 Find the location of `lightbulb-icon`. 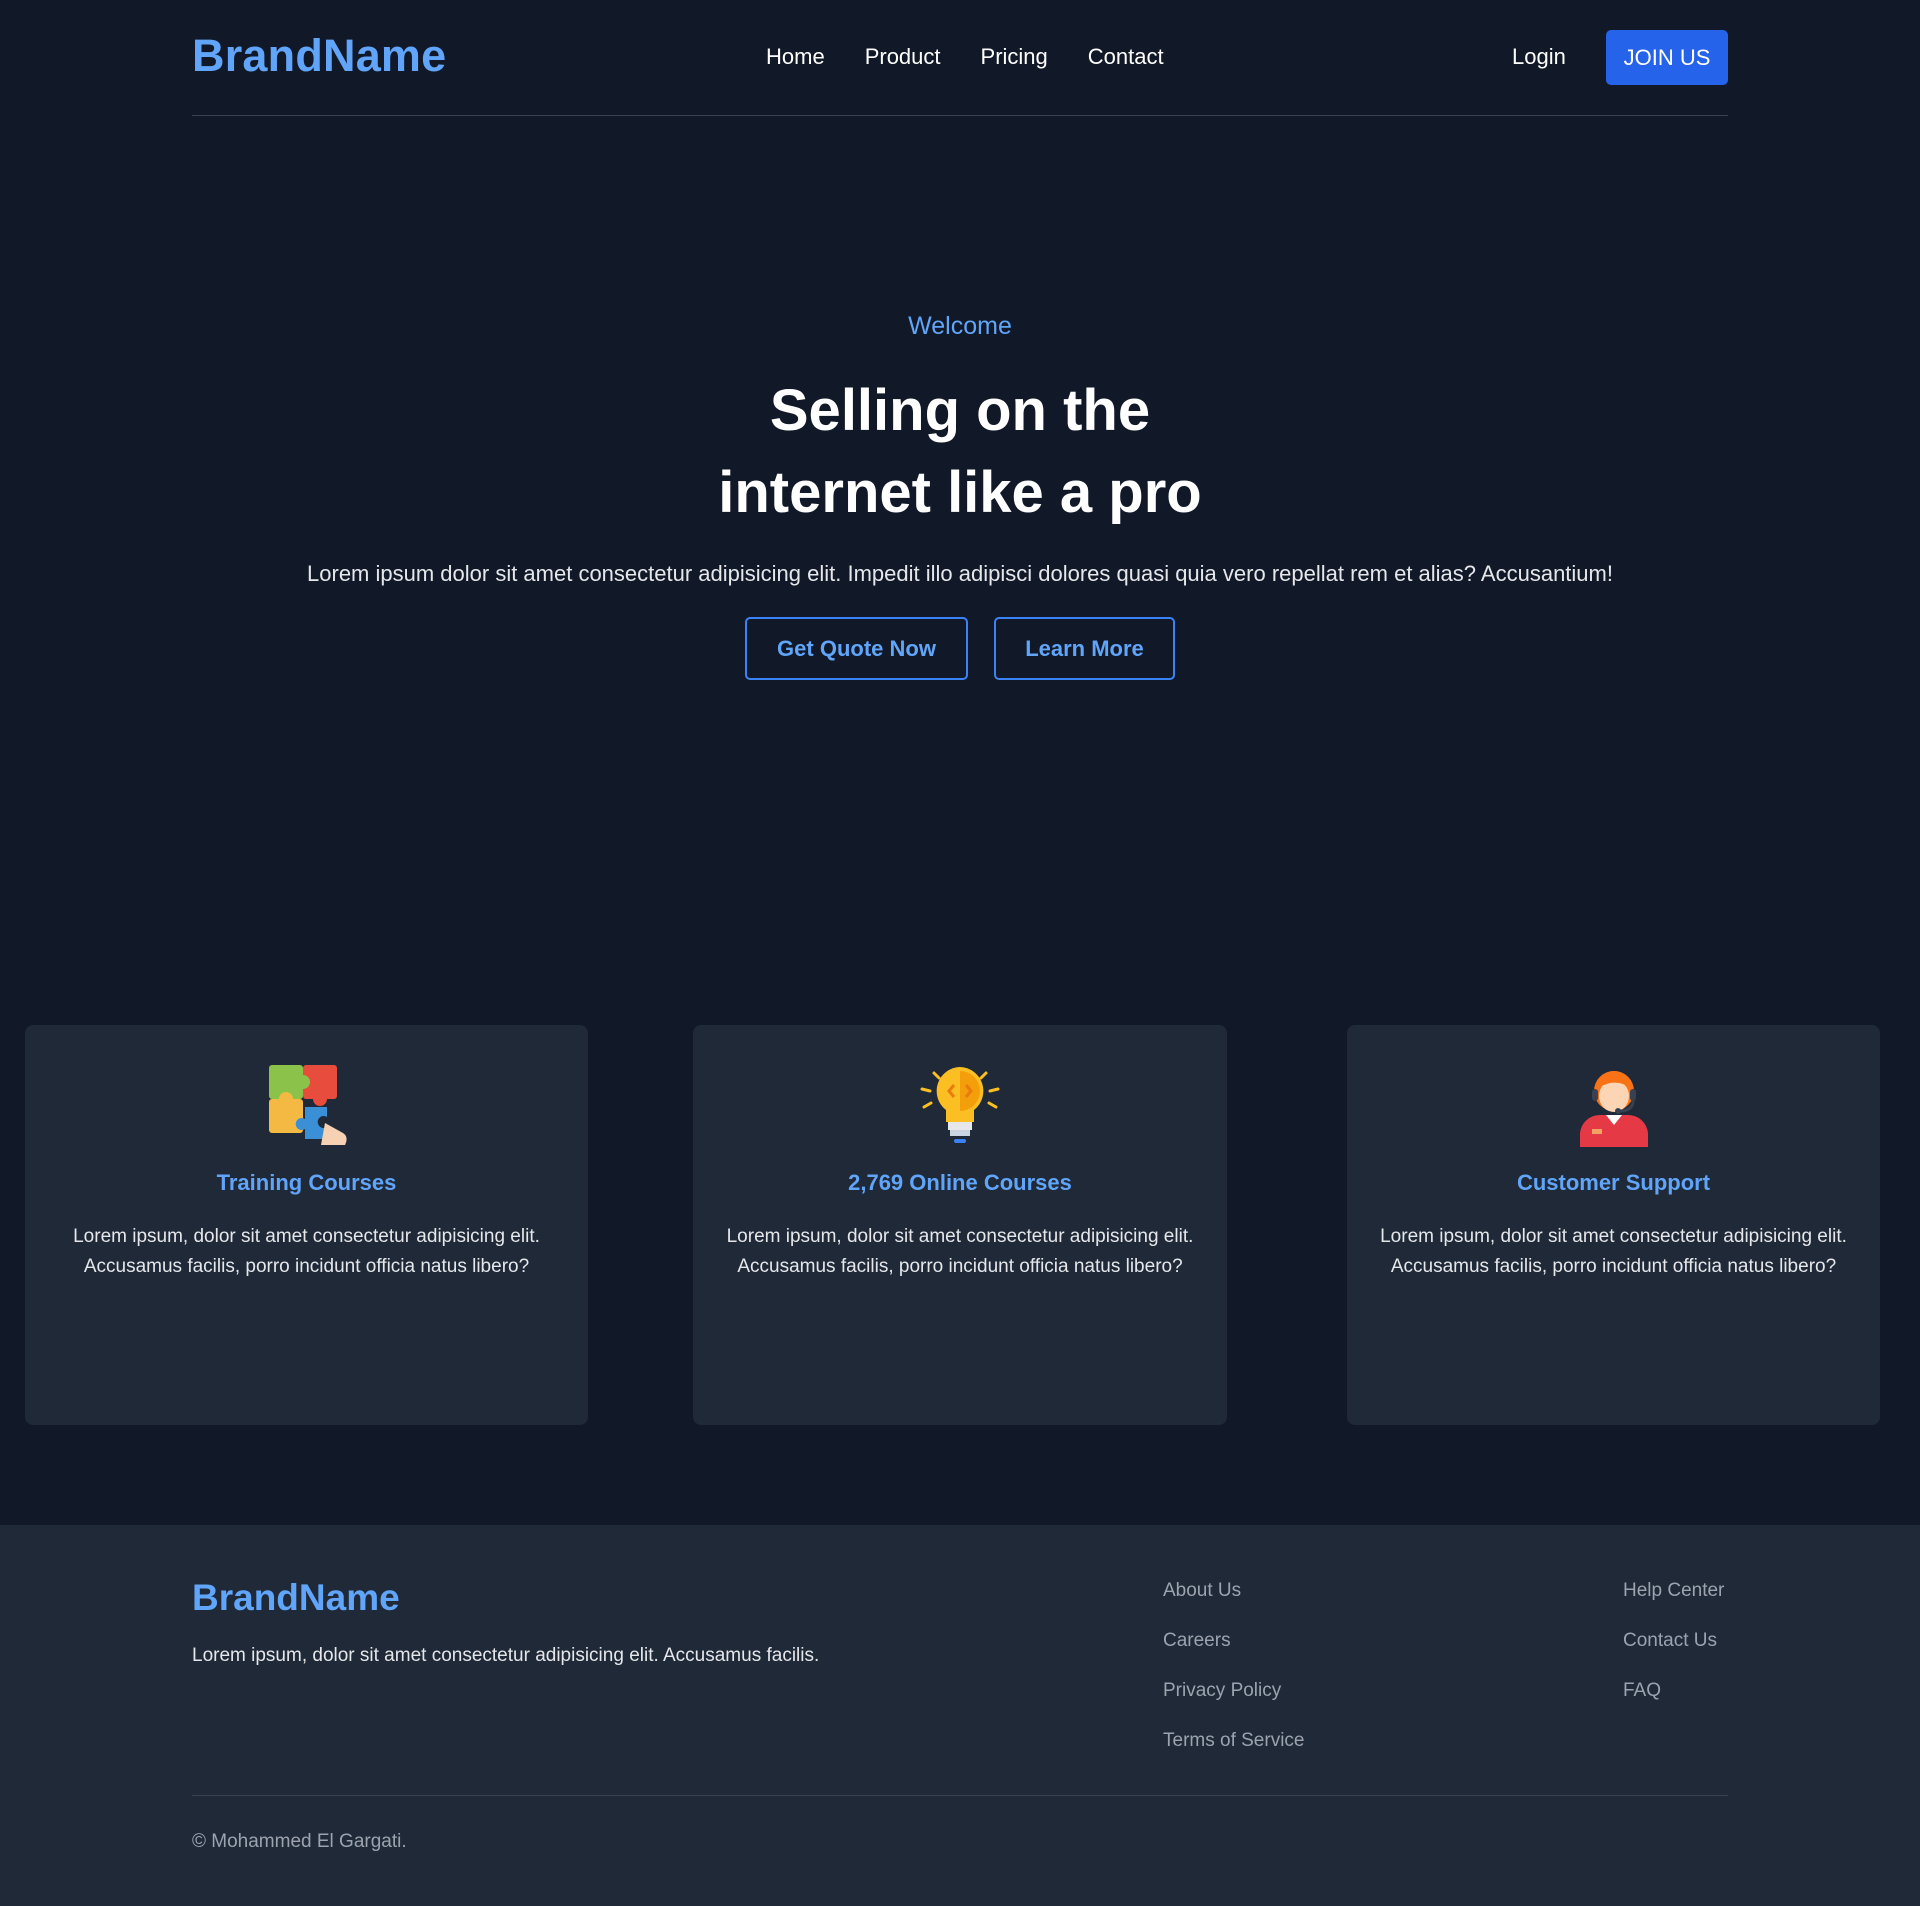

lightbulb-icon is located at coordinates (960, 1105).